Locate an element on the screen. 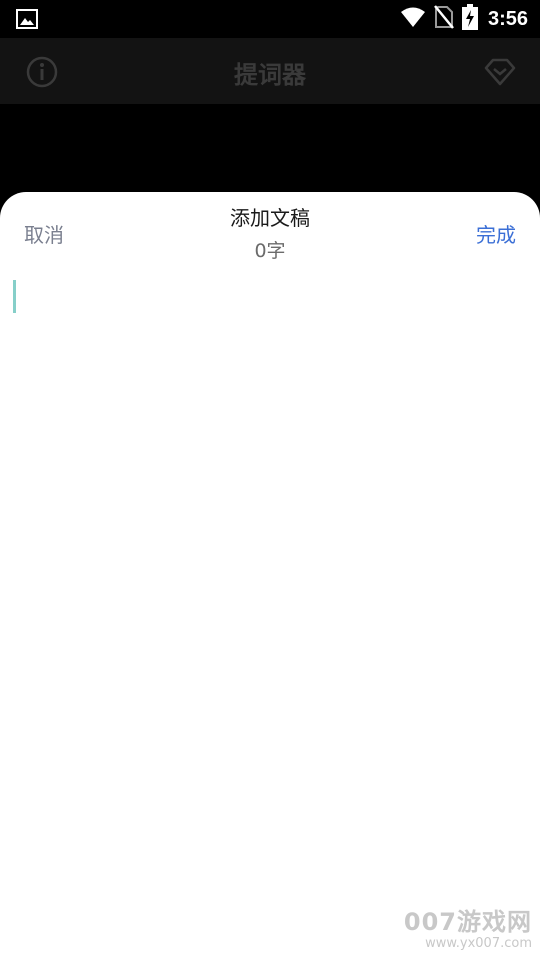 This screenshot has height=960, width=540. no-sim-icon is located at coordinates (444, 19).